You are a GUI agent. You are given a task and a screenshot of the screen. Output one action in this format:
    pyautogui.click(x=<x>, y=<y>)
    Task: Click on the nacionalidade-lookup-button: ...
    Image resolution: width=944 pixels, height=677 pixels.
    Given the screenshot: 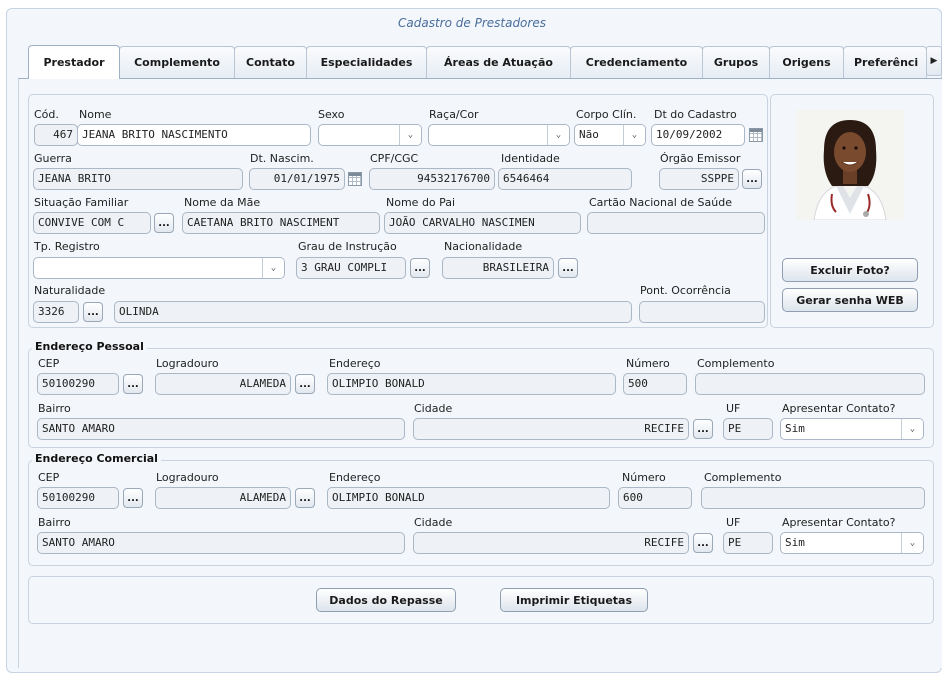 What is the action you would take?
    pyautogui.click(x=568, y=268)
    